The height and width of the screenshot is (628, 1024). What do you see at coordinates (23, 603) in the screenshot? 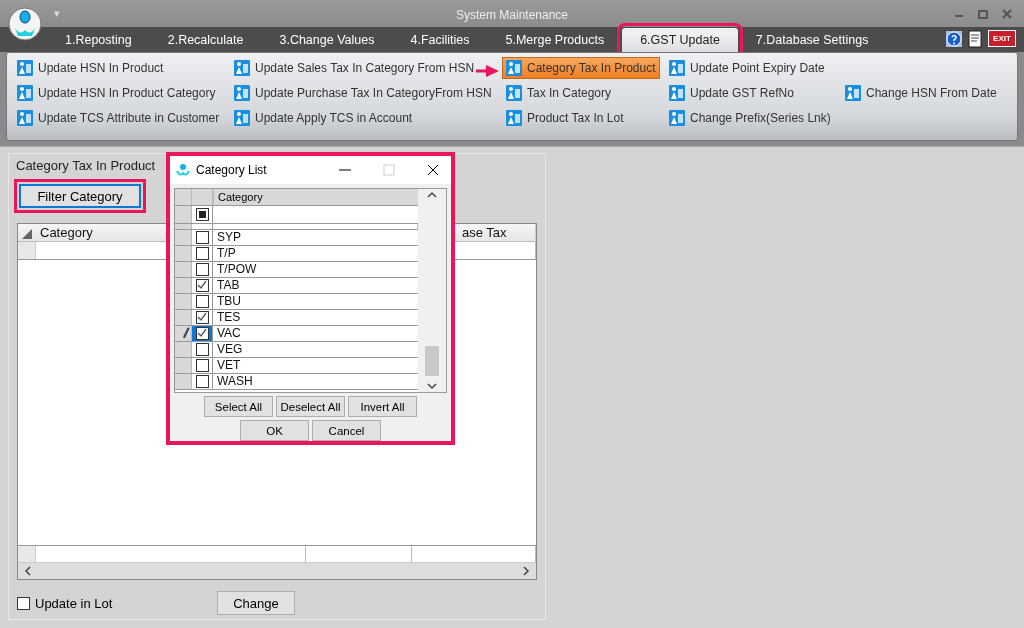
I see `update-in-lot-checkbox` at bounding box center [23, 603].